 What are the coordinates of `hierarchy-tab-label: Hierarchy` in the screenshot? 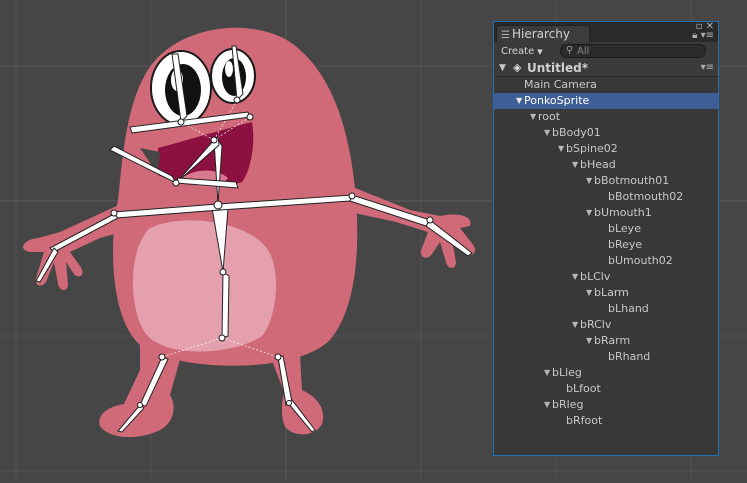 It's located at (540, 34).